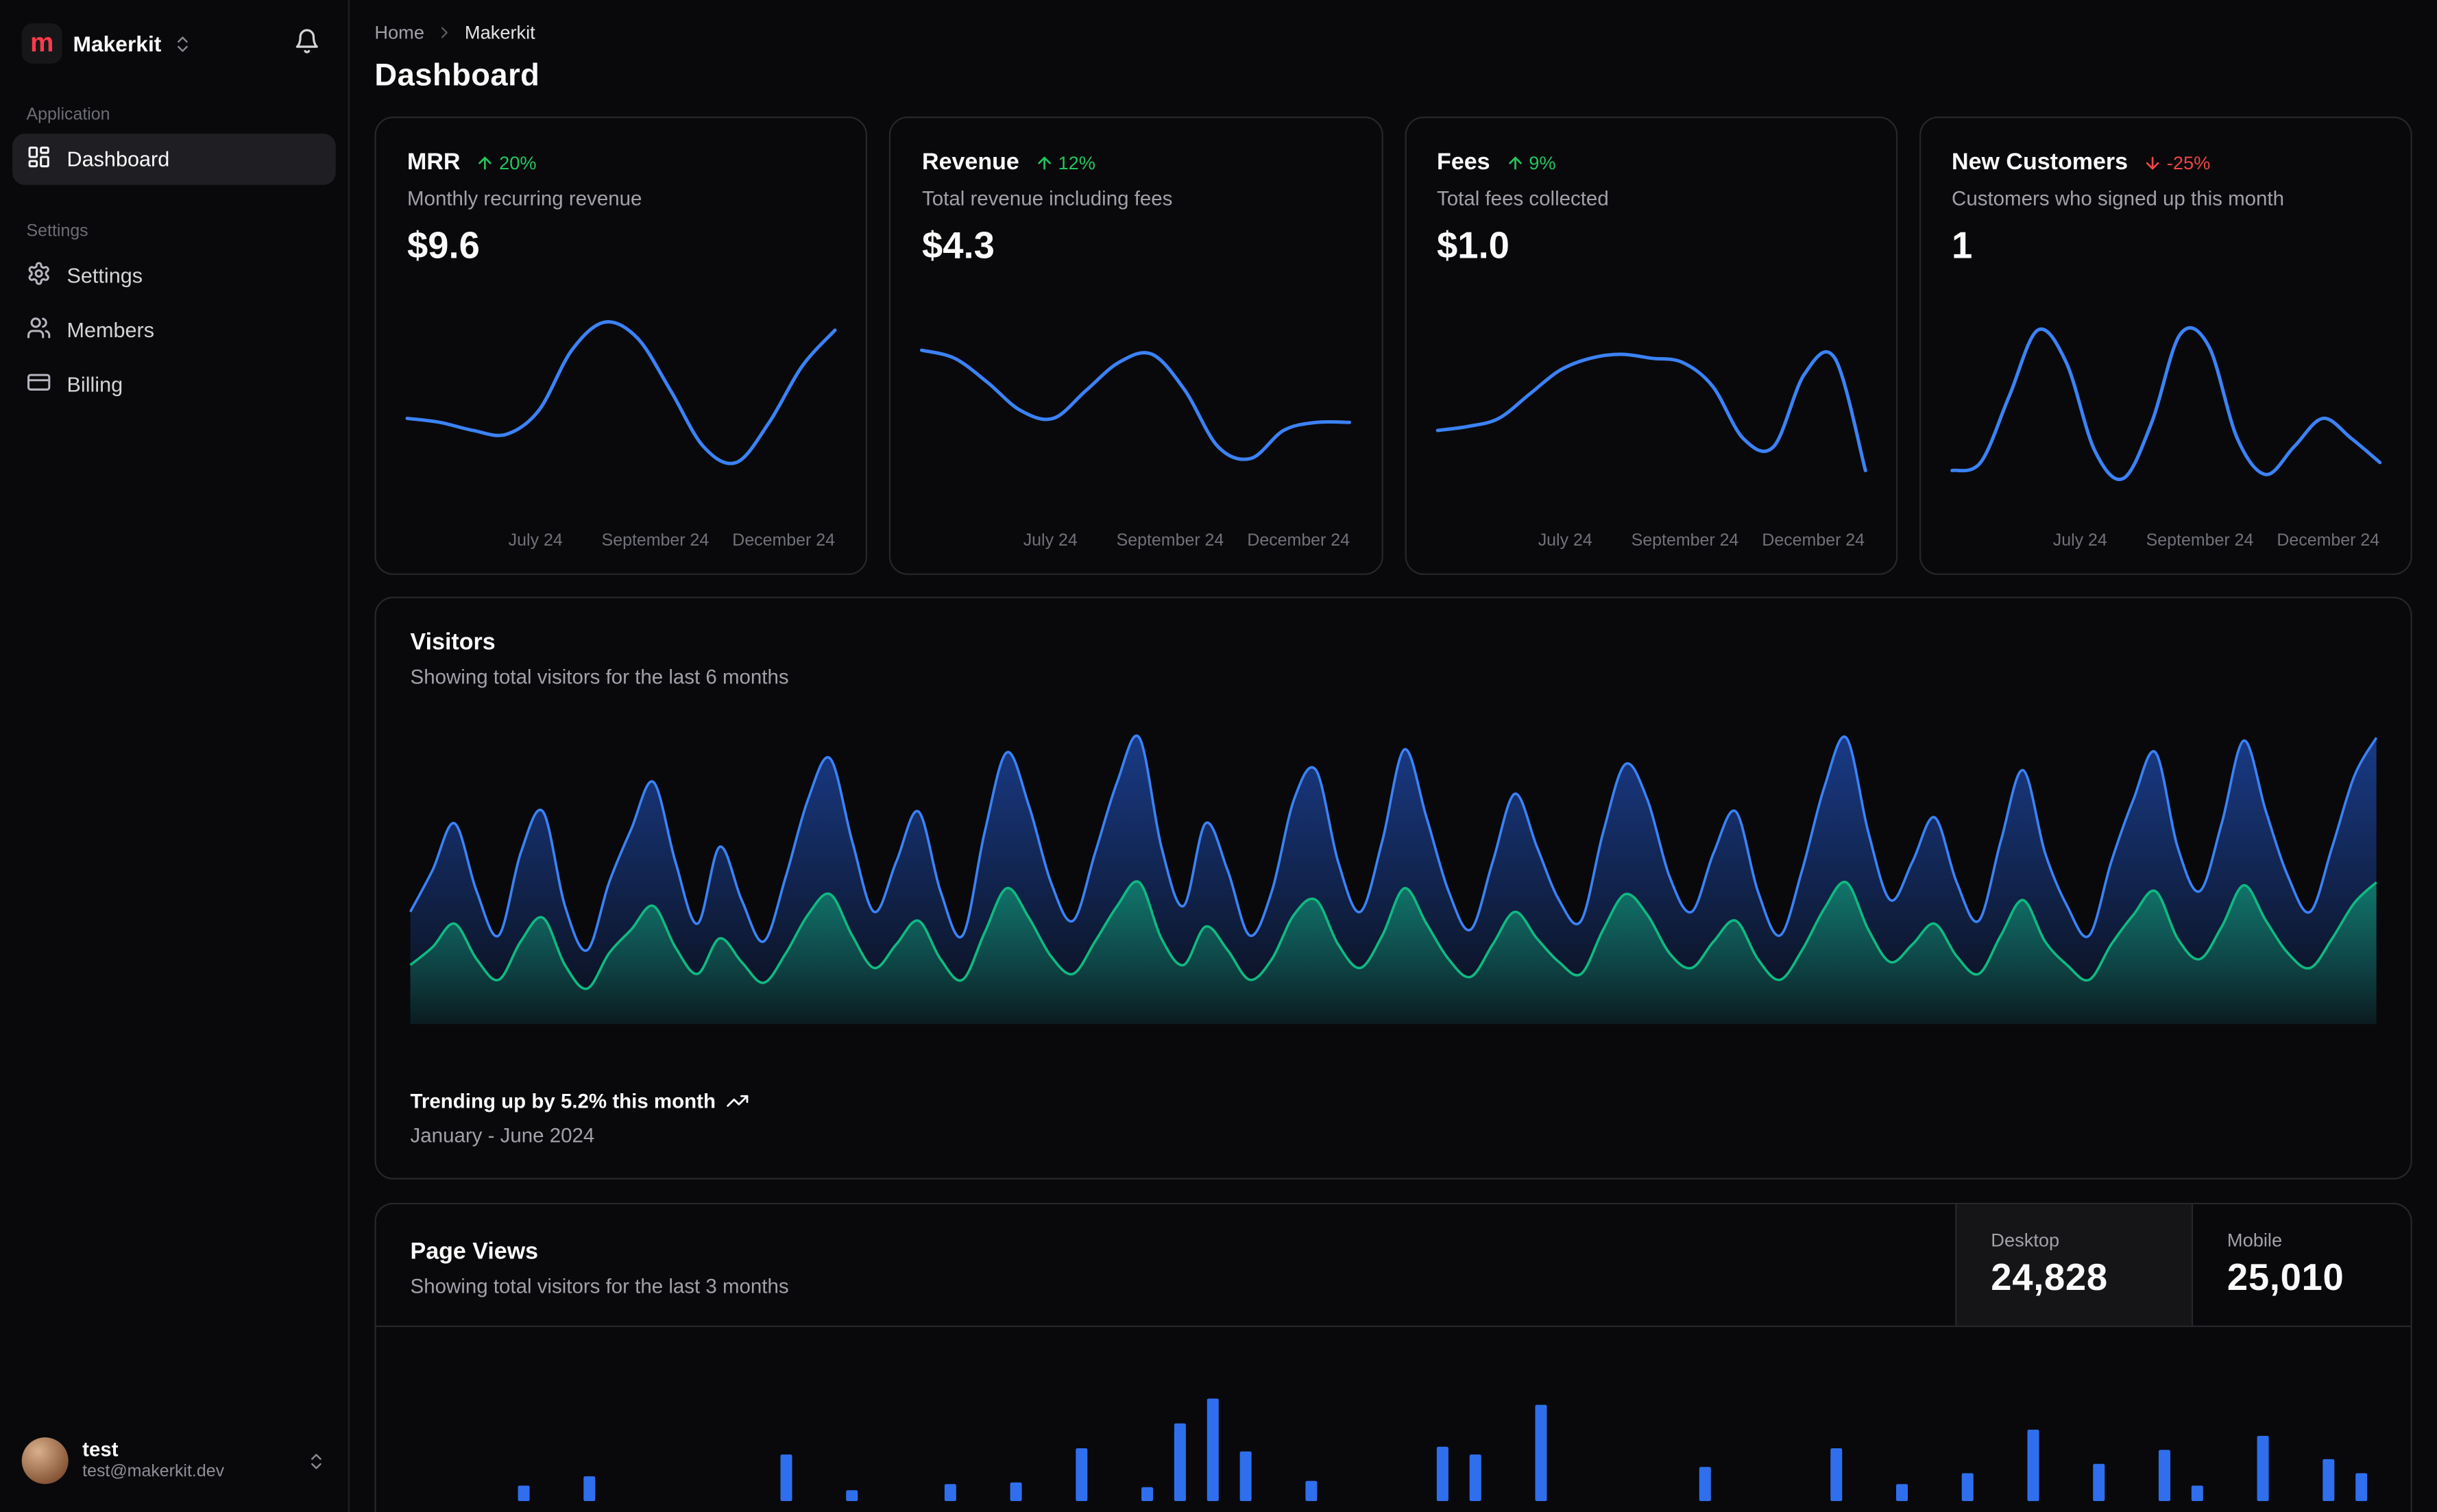  What do you see at coordinates (118, 159) in the screenshot?
I see `sidebar-item-label: Dashboard` at bounding box center [118, 159].